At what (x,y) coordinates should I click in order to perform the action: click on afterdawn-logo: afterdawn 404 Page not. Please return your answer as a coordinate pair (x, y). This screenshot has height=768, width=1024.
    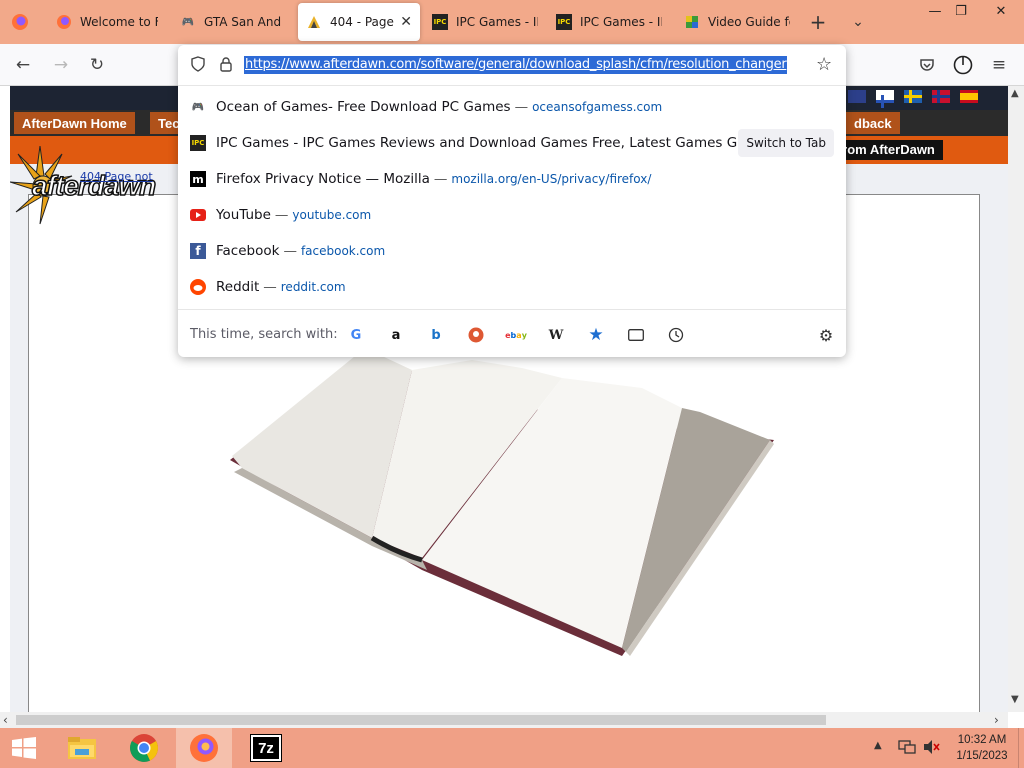
    Looking at the image, I should click on (95, 186).